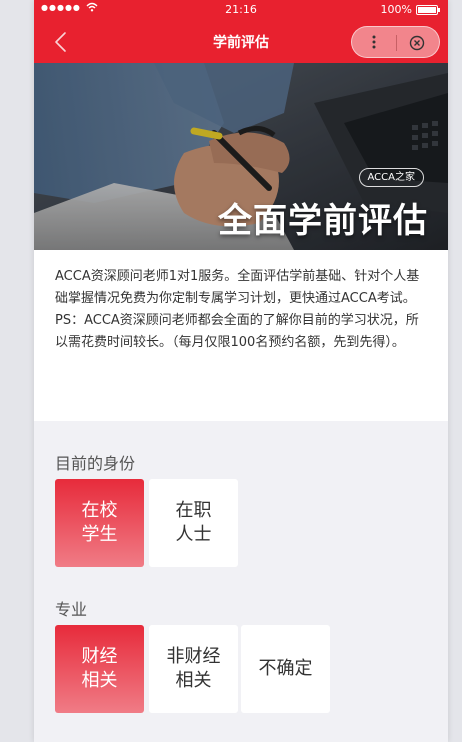 This screenshot has height=742, width=462. I want to click on identity-label: 目前的身份, so click(95, 463).